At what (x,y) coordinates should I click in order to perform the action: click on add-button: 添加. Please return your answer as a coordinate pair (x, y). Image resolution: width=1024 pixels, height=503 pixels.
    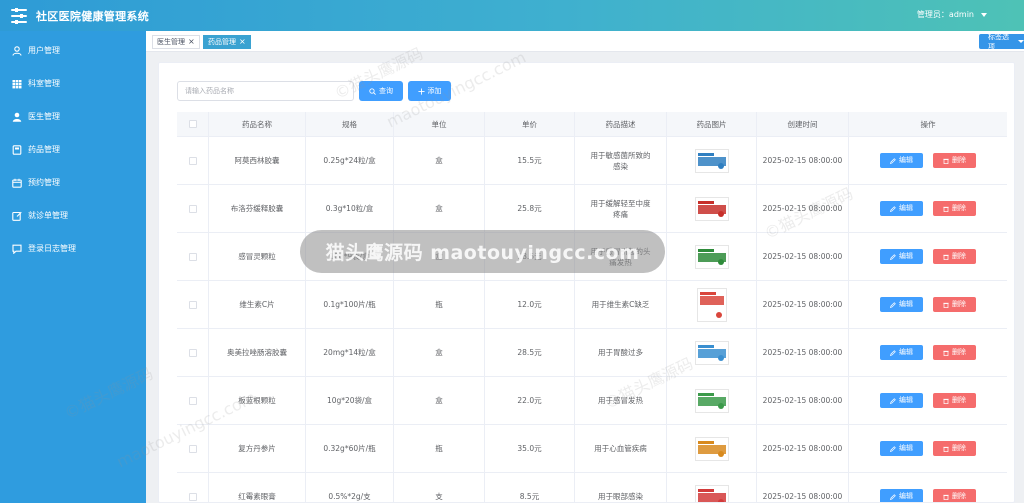
    Looking at the image, I should click on (429, 91).